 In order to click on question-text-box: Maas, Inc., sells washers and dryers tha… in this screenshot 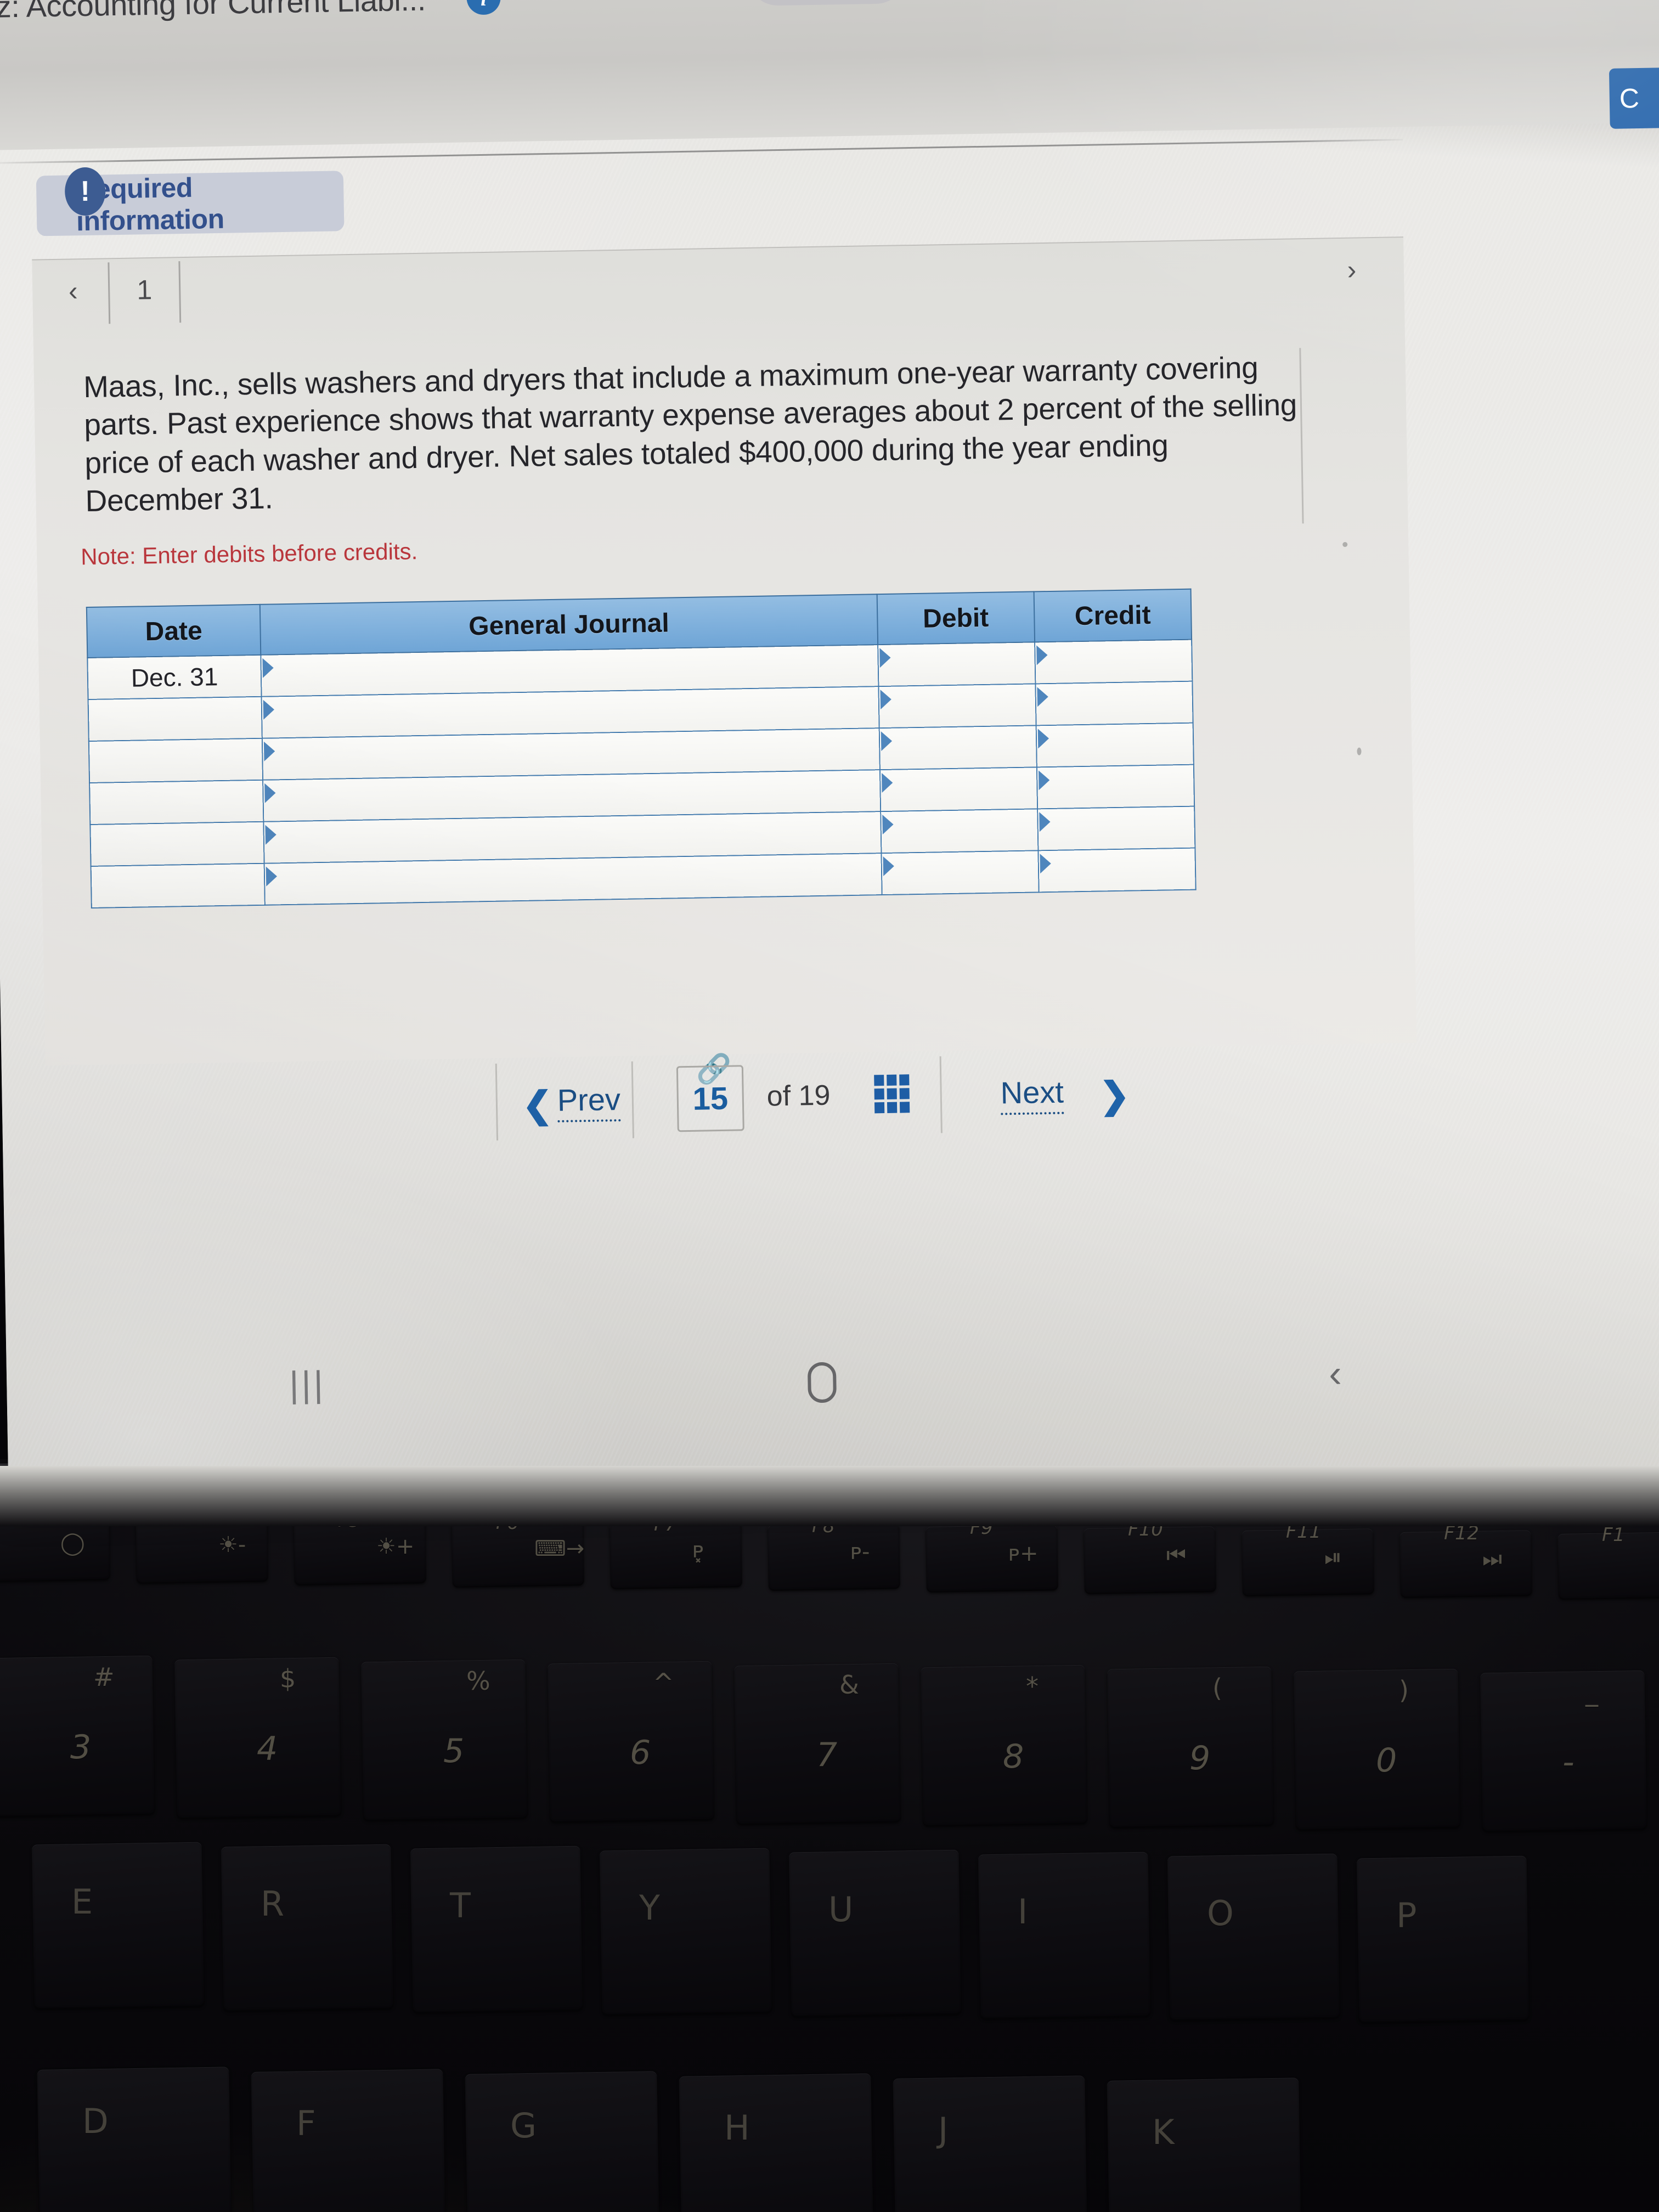, I will do `click(694, 446)`.